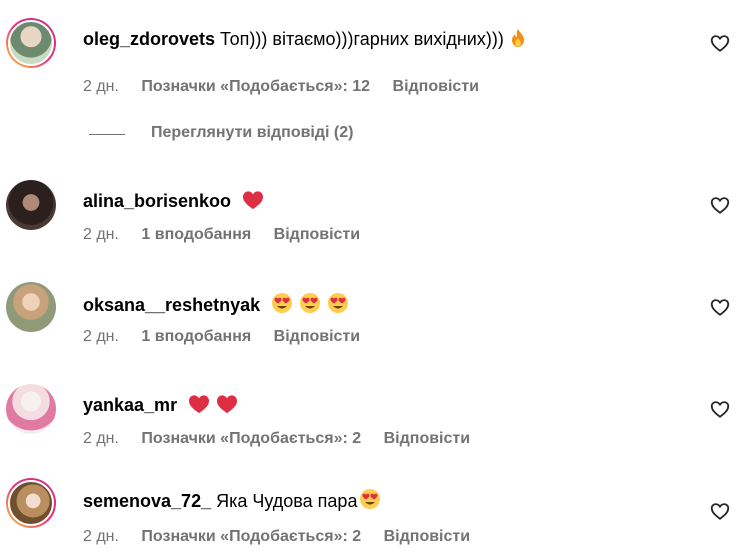 The width and height of the screenshot is (740, 558). Describe the element at coordinates (130, 405) in the screenshot. I see `comment-username: yankaa_mr` at that location.